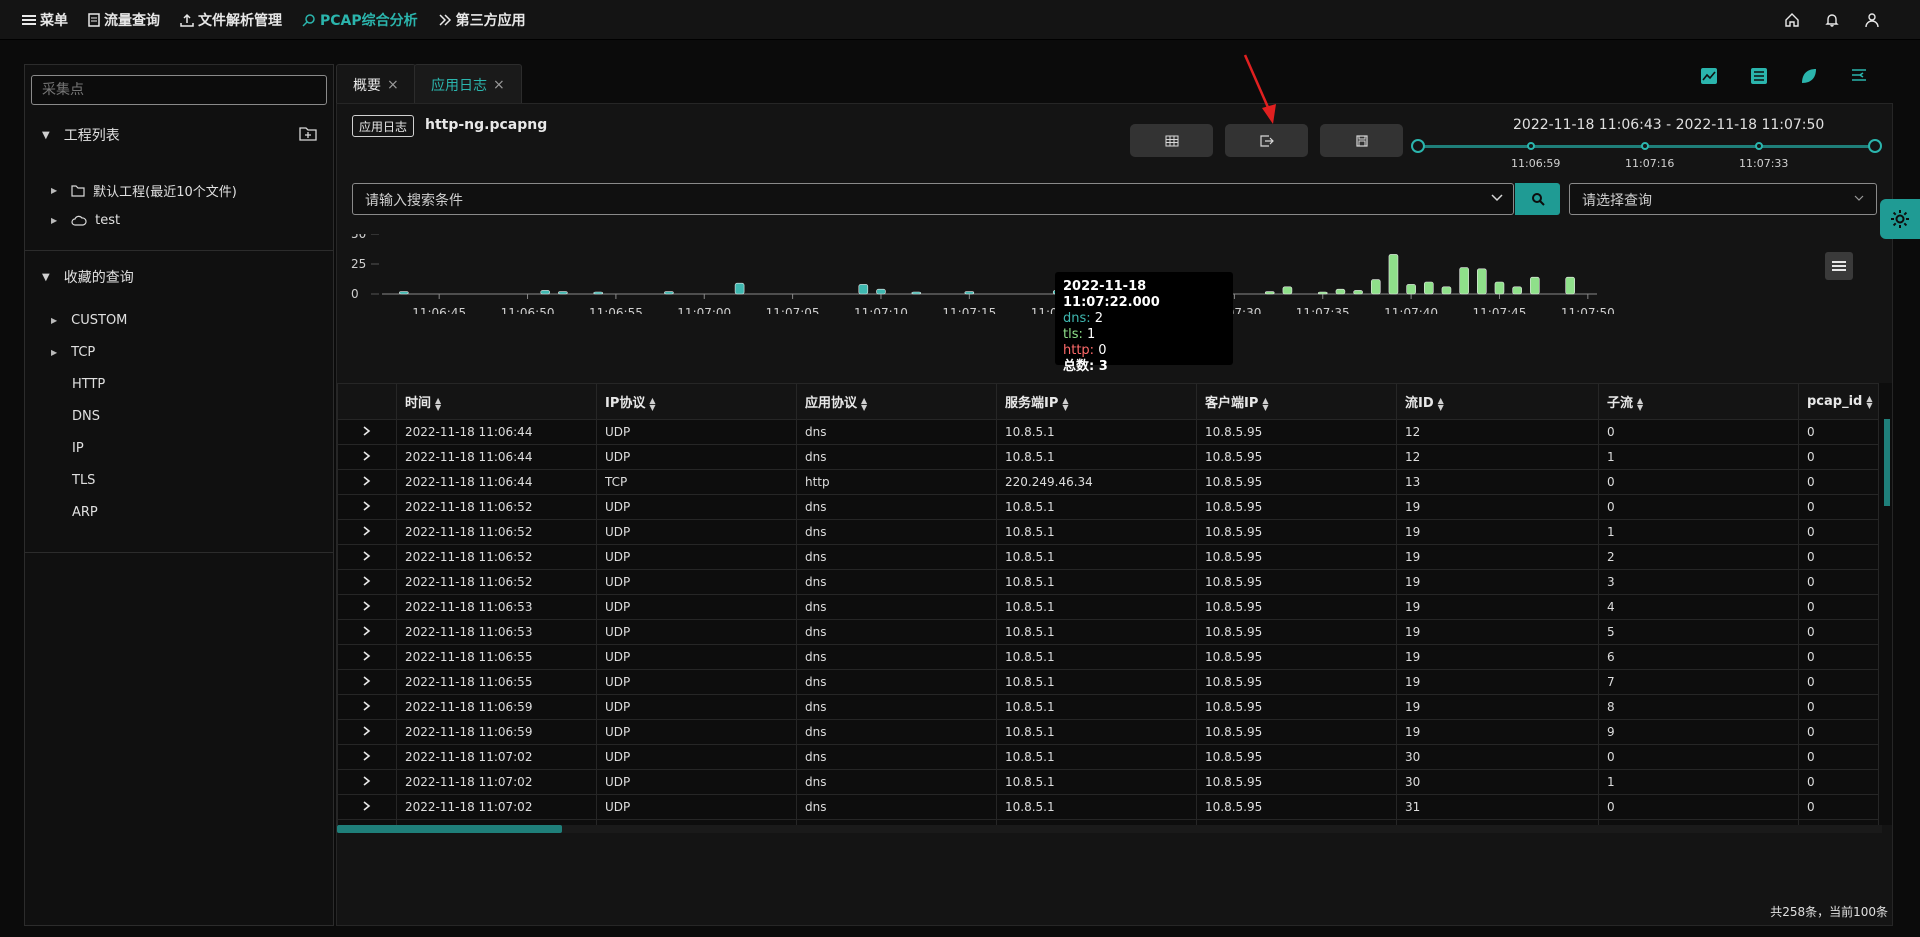 The width and height of the screenshot is (1920, 937). Describe the element at coordinates (231, 20) in the screenshot. I see `nav-files: 文件解析管理` at that location.